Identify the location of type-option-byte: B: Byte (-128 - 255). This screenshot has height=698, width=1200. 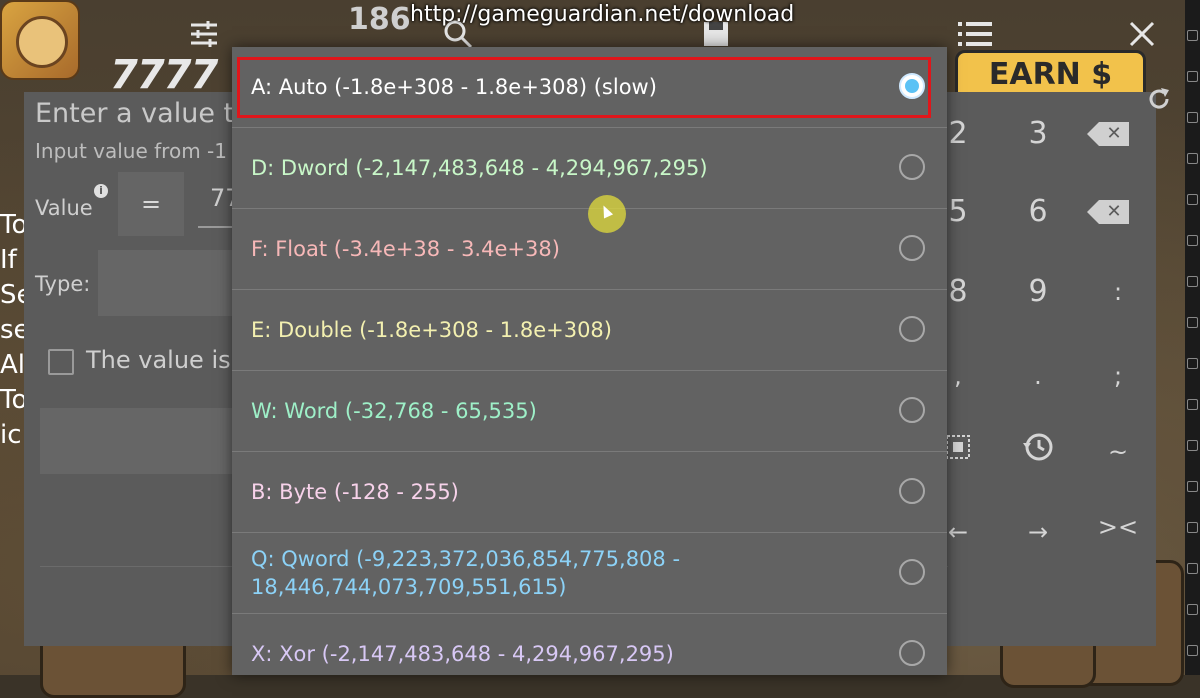
(589, 492).